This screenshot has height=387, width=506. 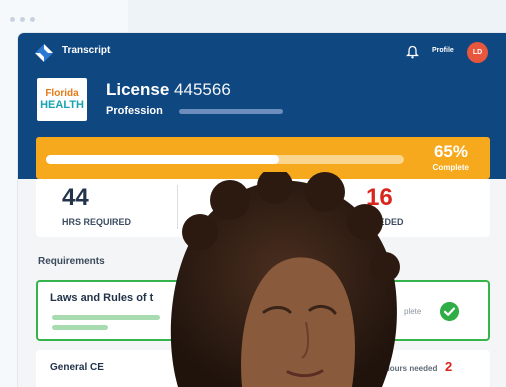 I want to click on progress-fill, so click(x=162, y=159).